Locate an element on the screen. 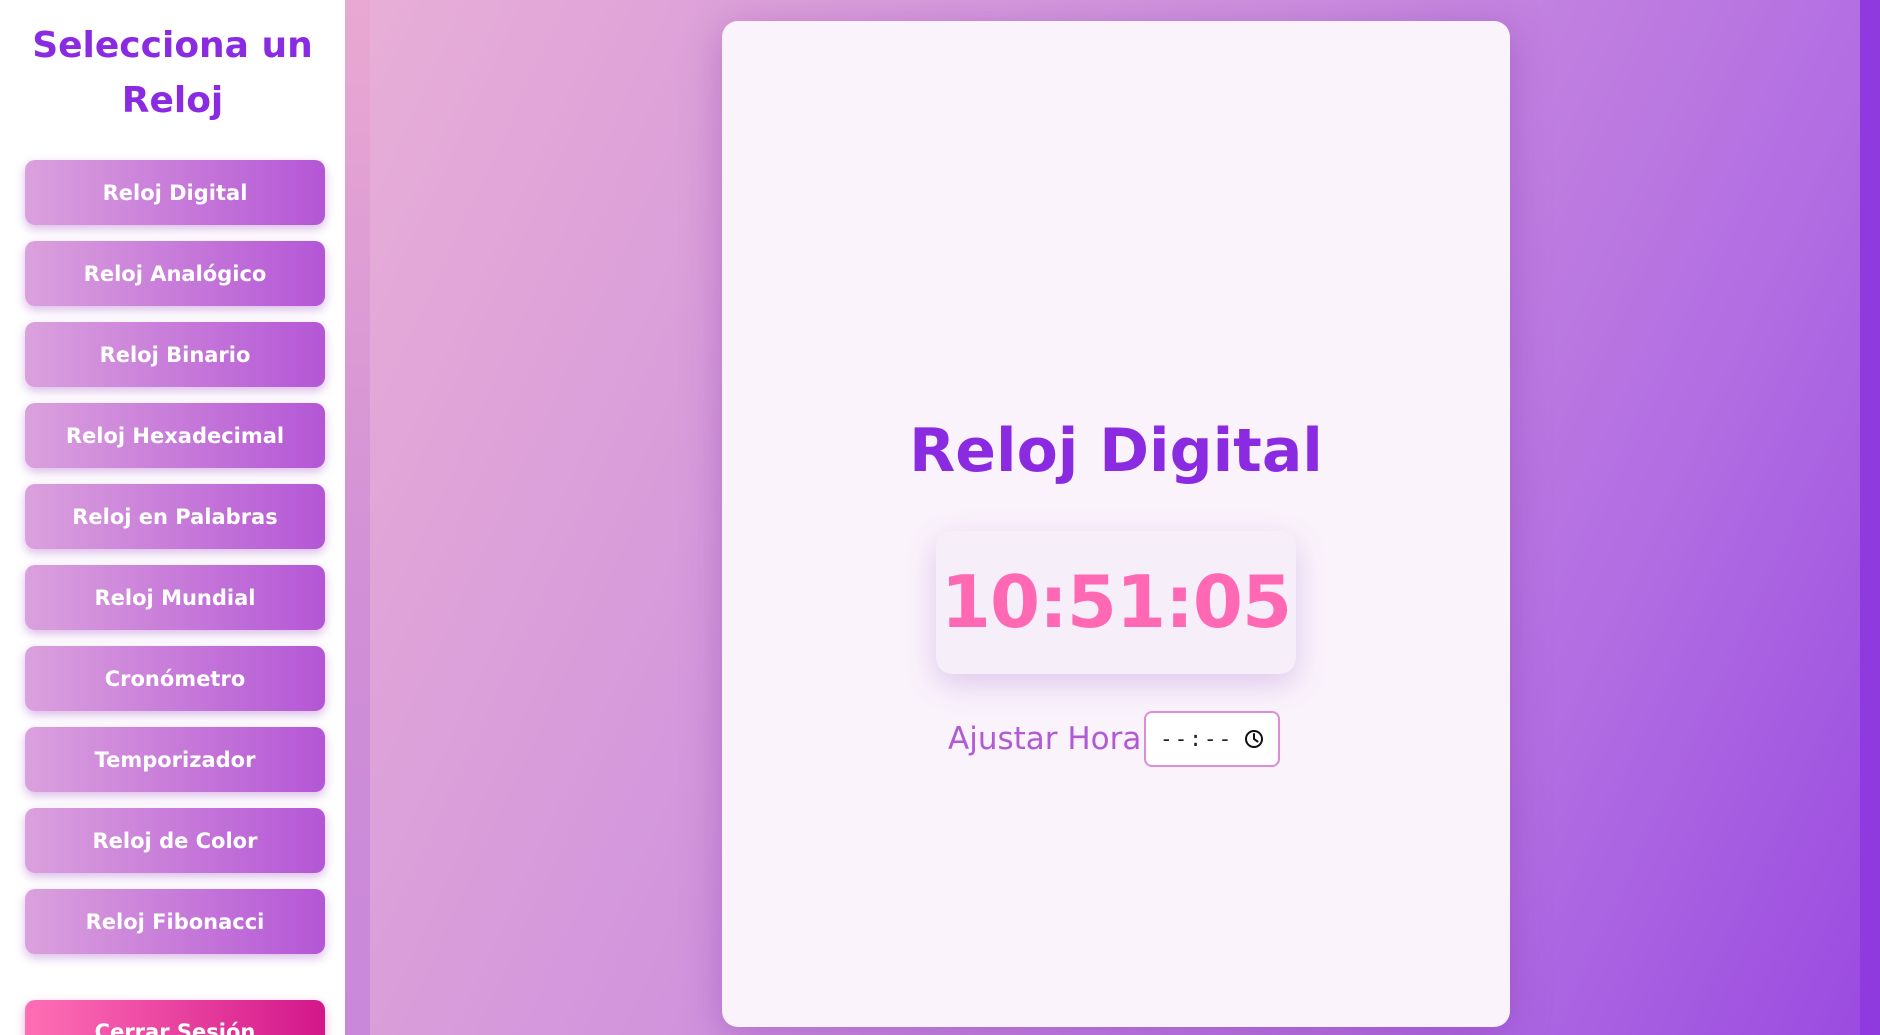  nav-button-reloj-binario: Reloj Binario is located at coordinates (175, 354).